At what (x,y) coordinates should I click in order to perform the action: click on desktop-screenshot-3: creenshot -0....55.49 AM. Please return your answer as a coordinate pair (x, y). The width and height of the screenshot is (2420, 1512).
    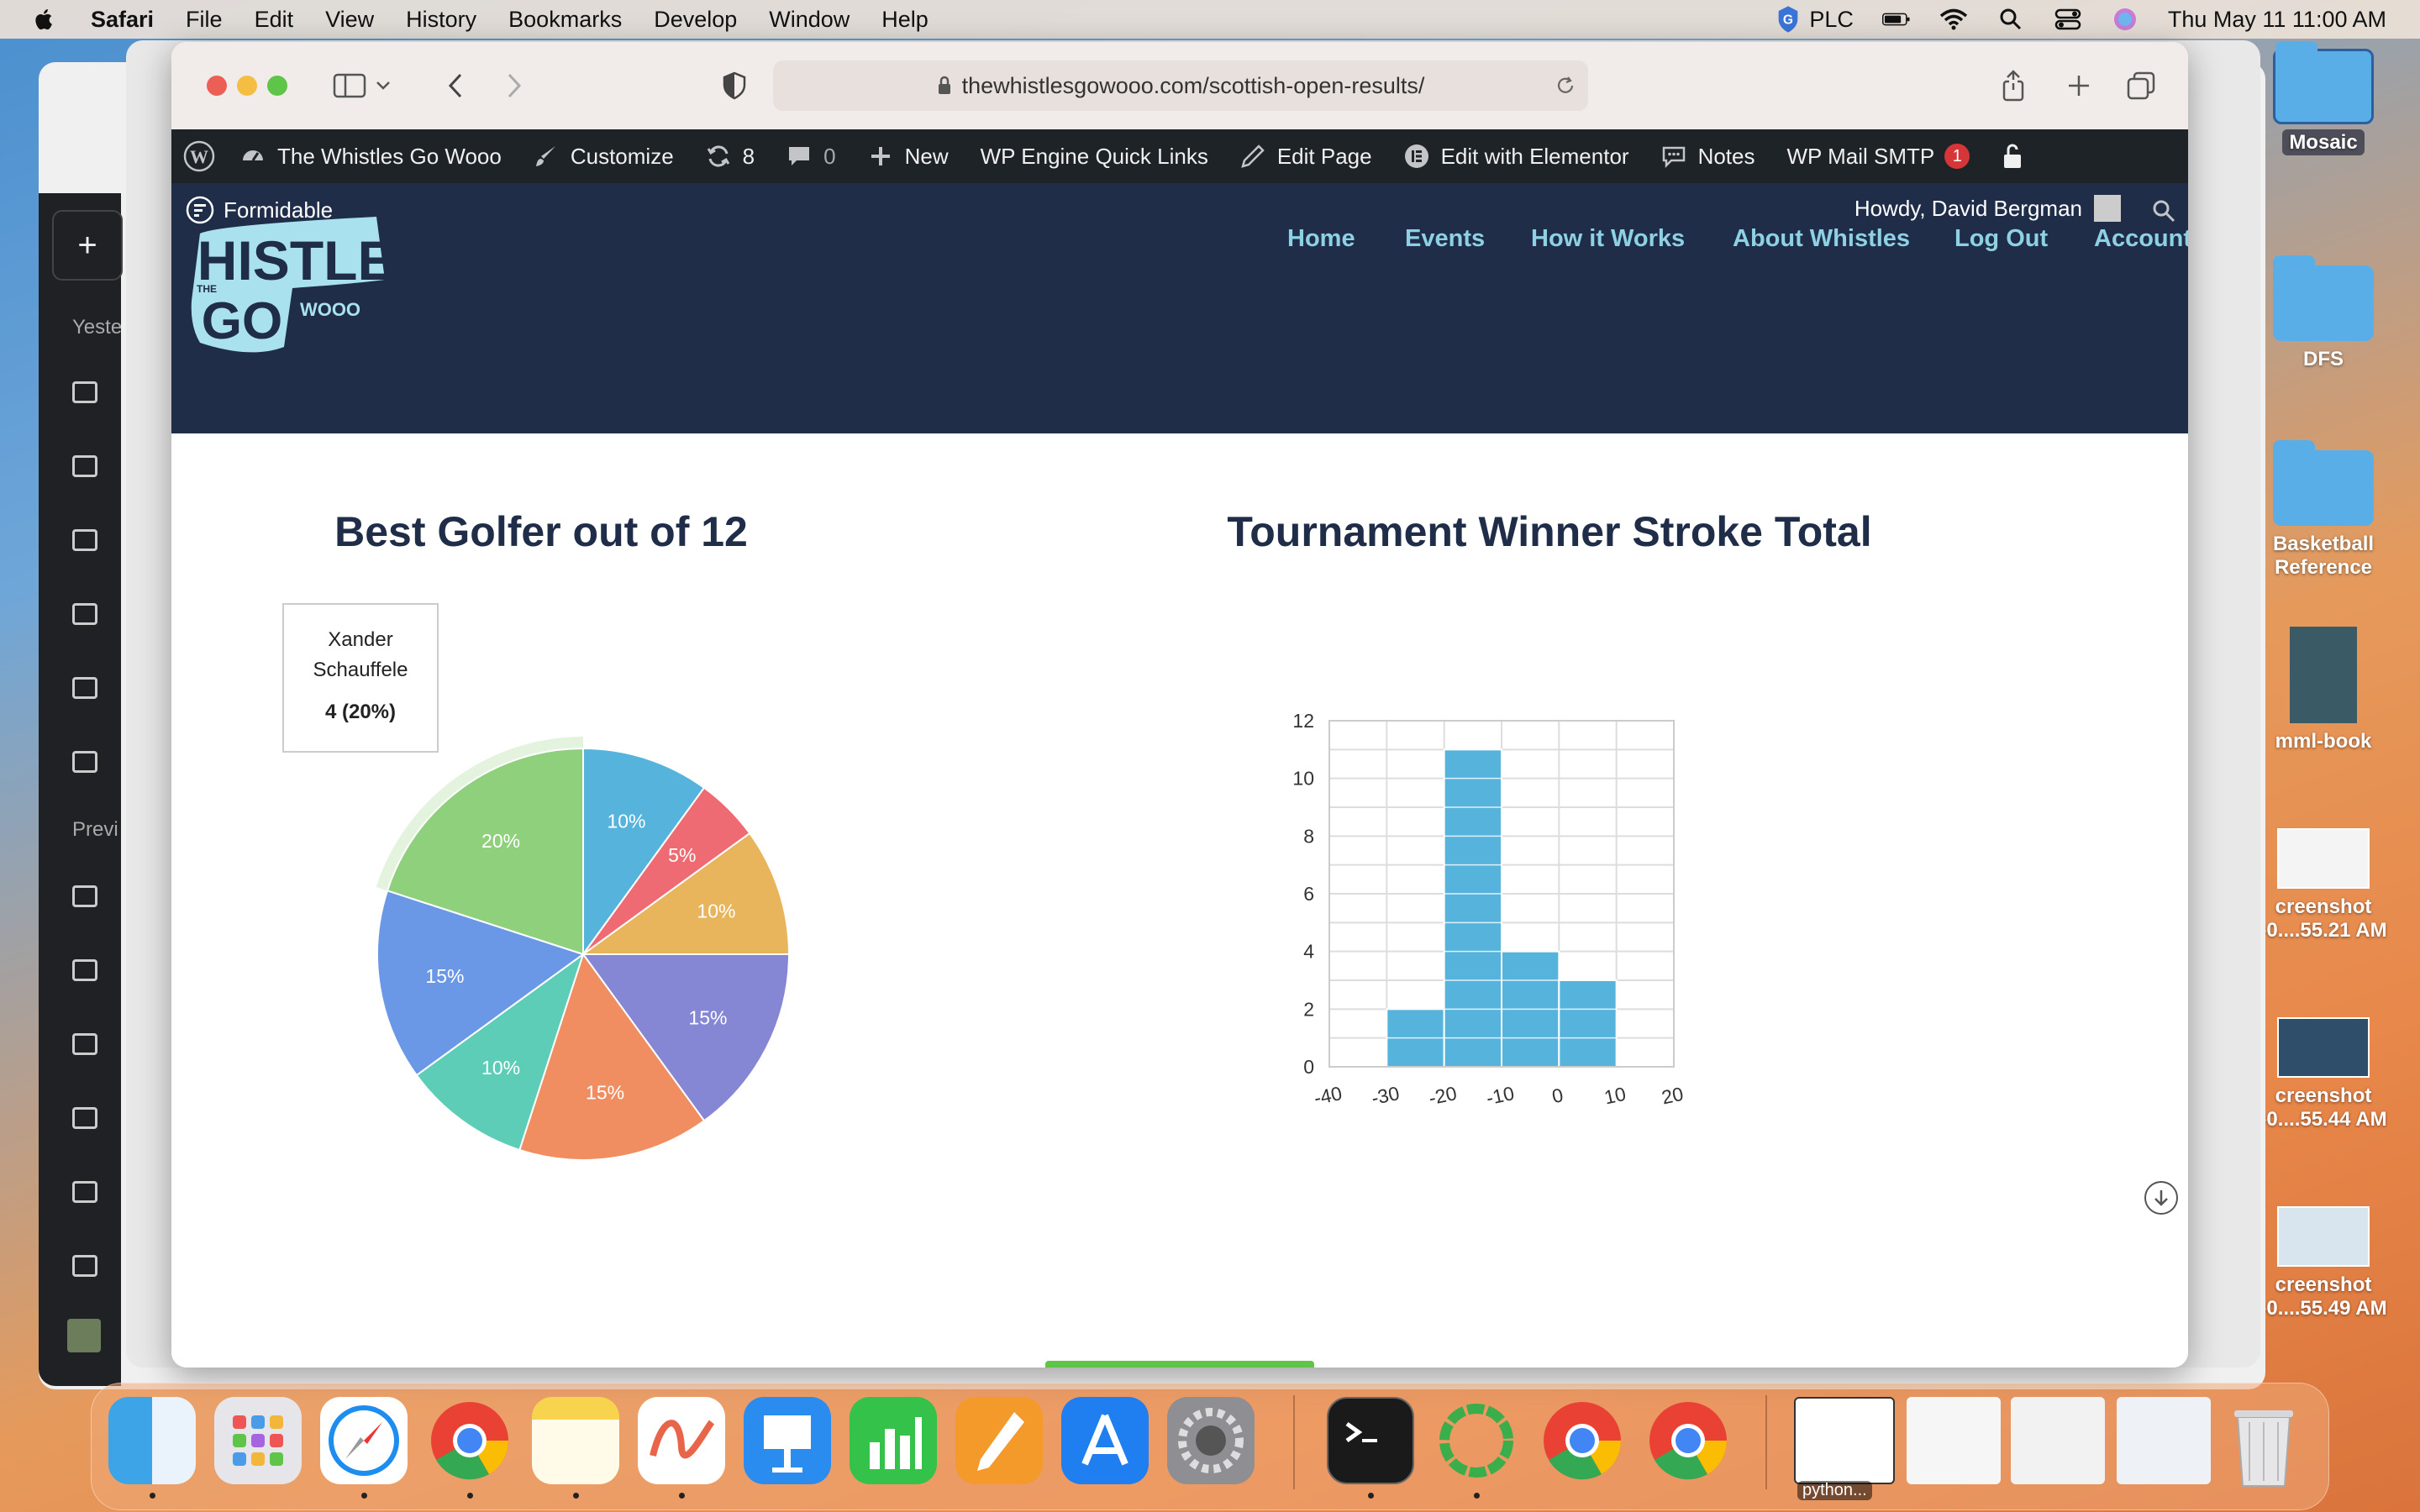
    Looking at the image, I should click on (2324, 1263).